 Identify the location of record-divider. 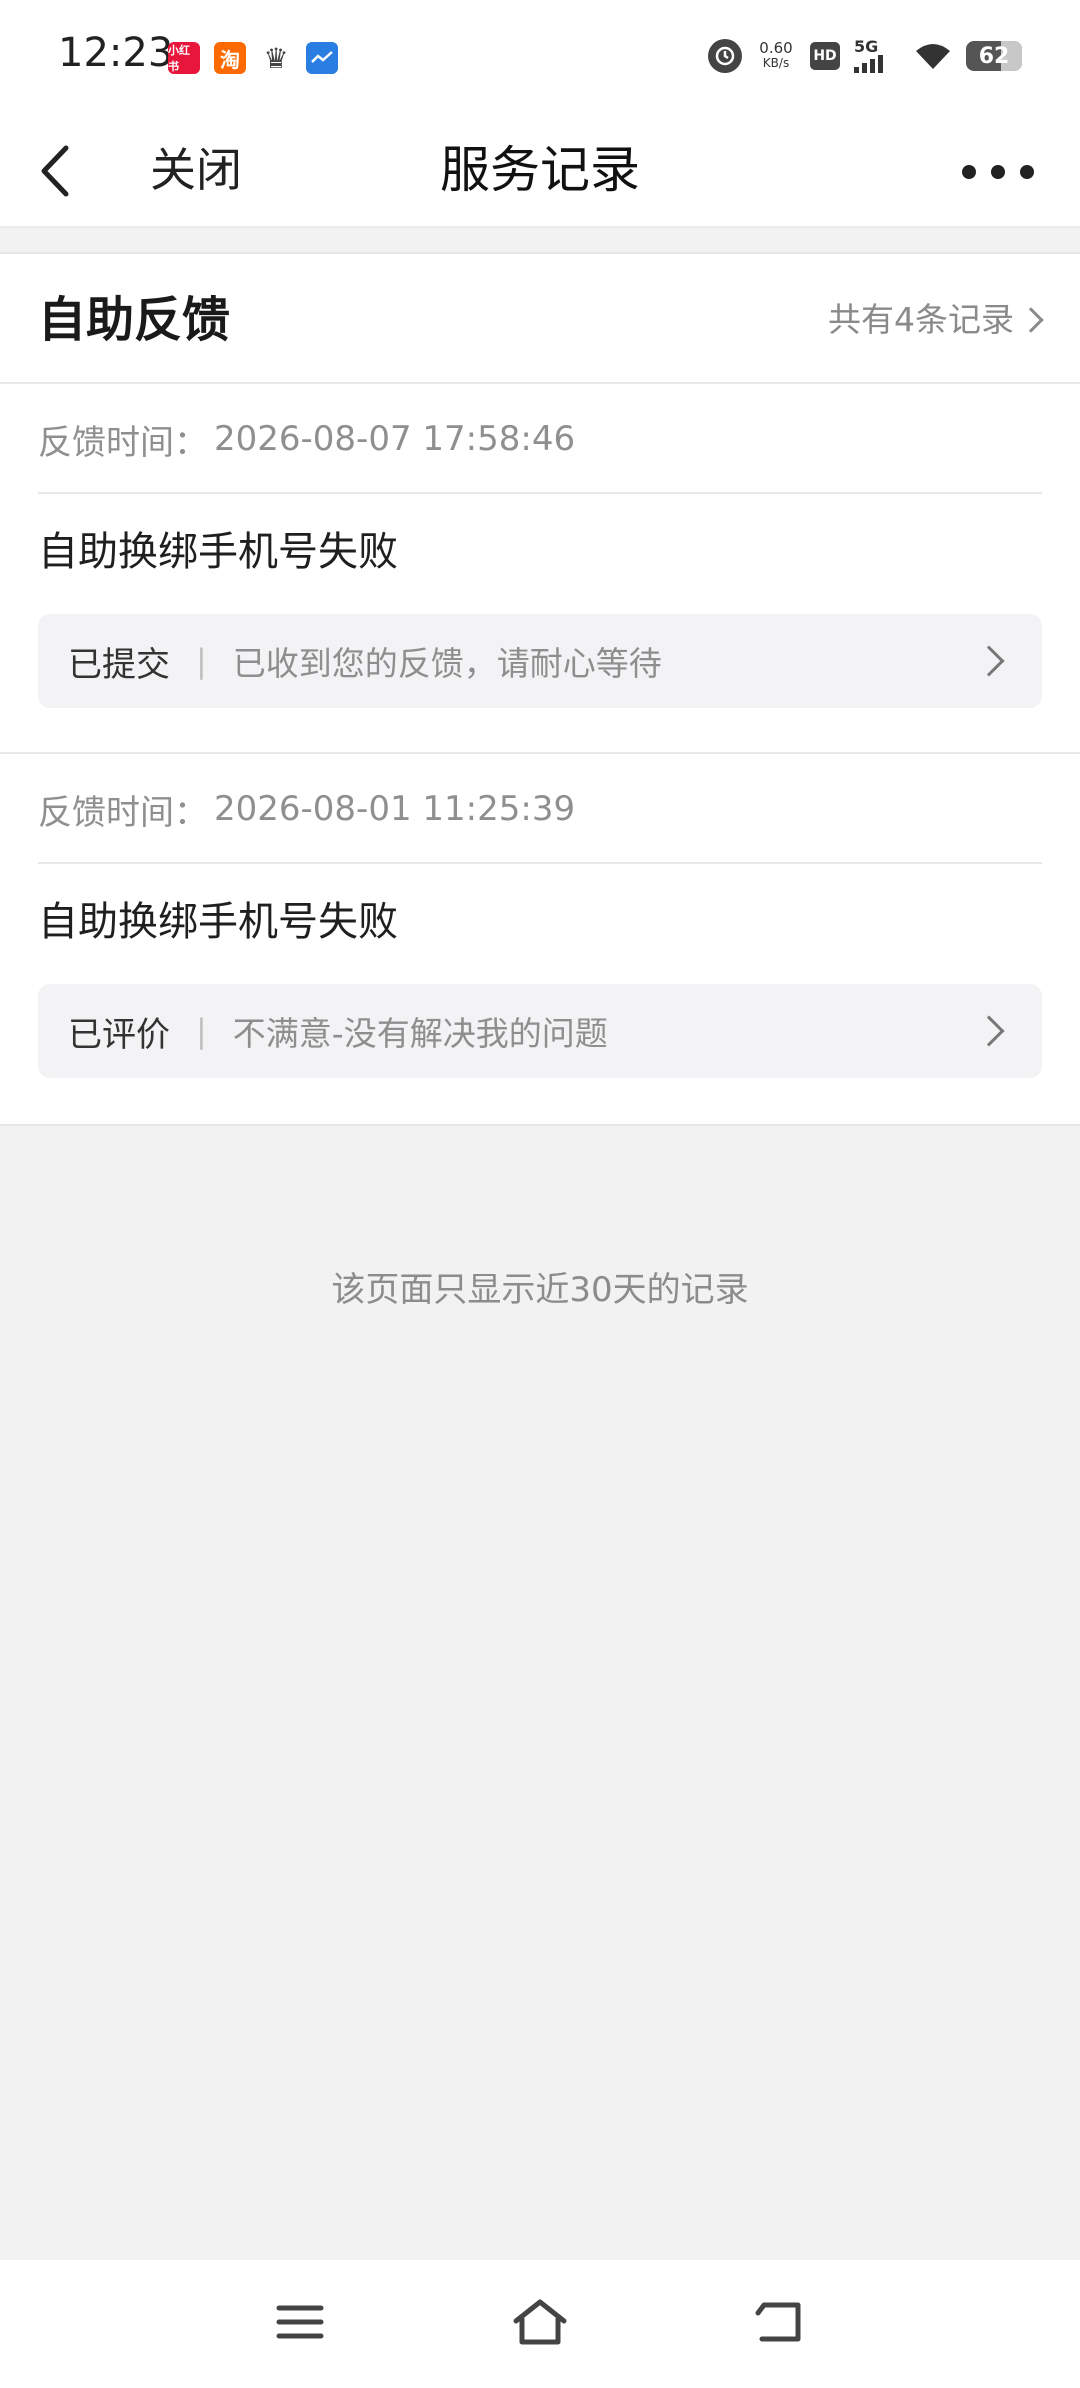
(540, 753).